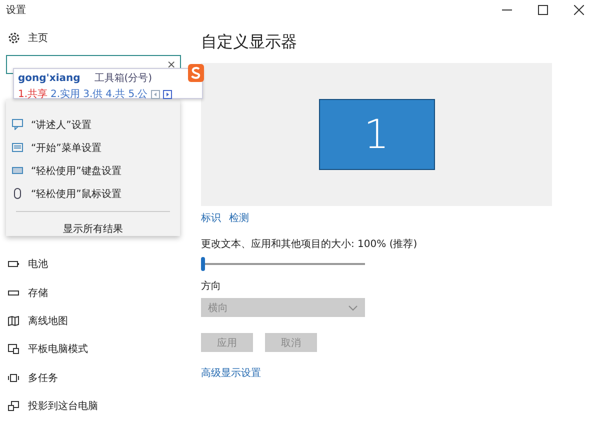 The image size is (600, 429). I want to click on keyboard-icon, so click(17, 170).